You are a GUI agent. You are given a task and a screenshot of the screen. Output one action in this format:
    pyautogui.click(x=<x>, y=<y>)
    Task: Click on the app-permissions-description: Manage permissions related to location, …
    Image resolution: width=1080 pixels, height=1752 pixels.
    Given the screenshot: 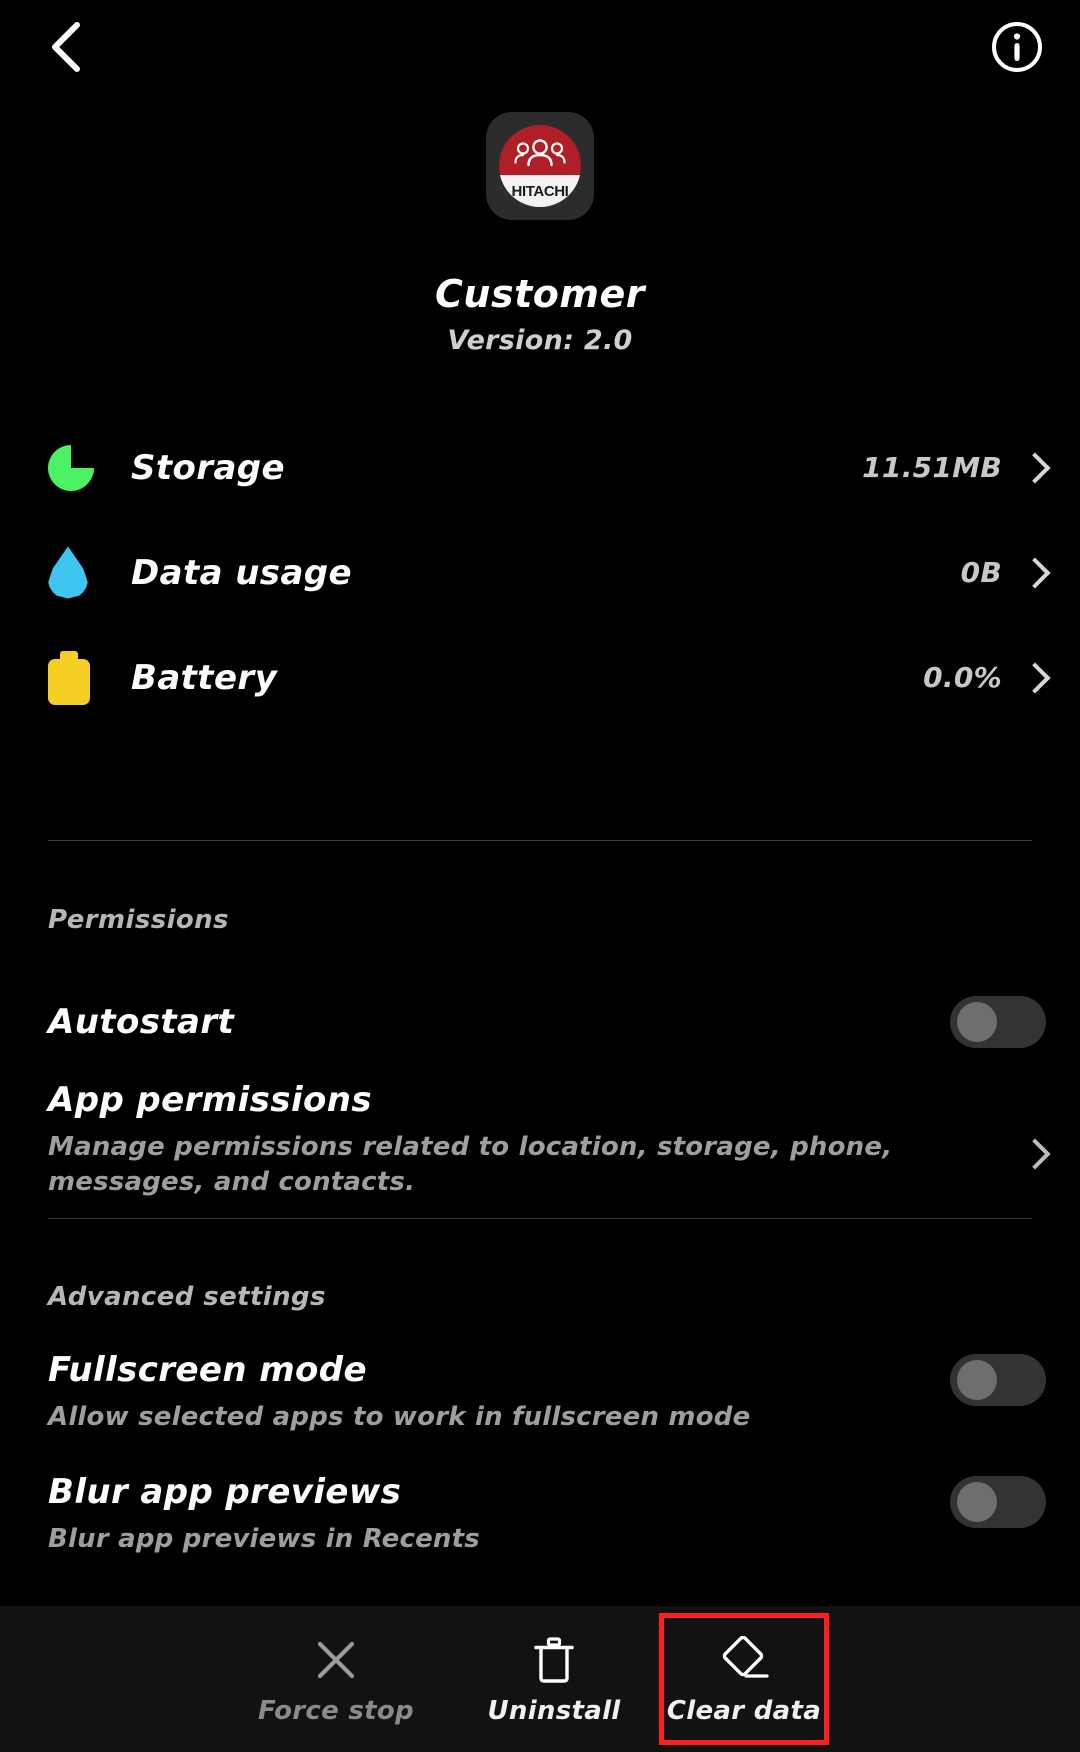 What is the action you would take?
    pyautogui.click(x=470, y=1164)
    